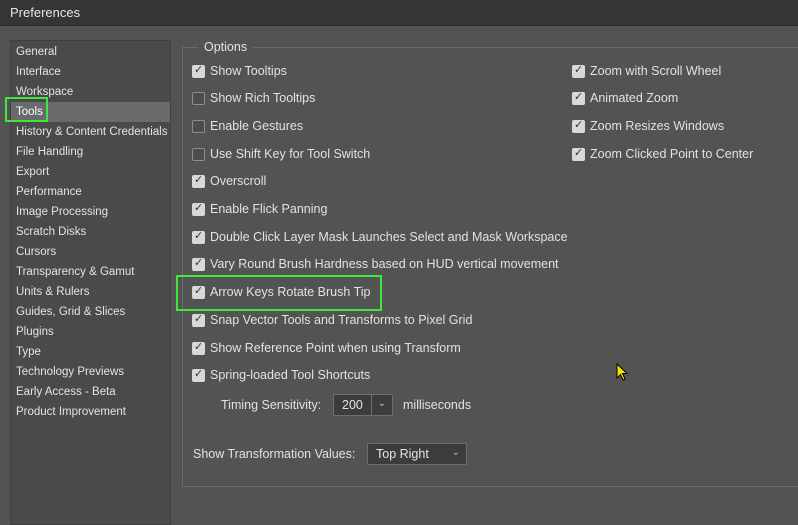  Describe the element at coordinates (90, 332) in the screenshot. I see `sidebar-item-plugins: Plugins` at that location.